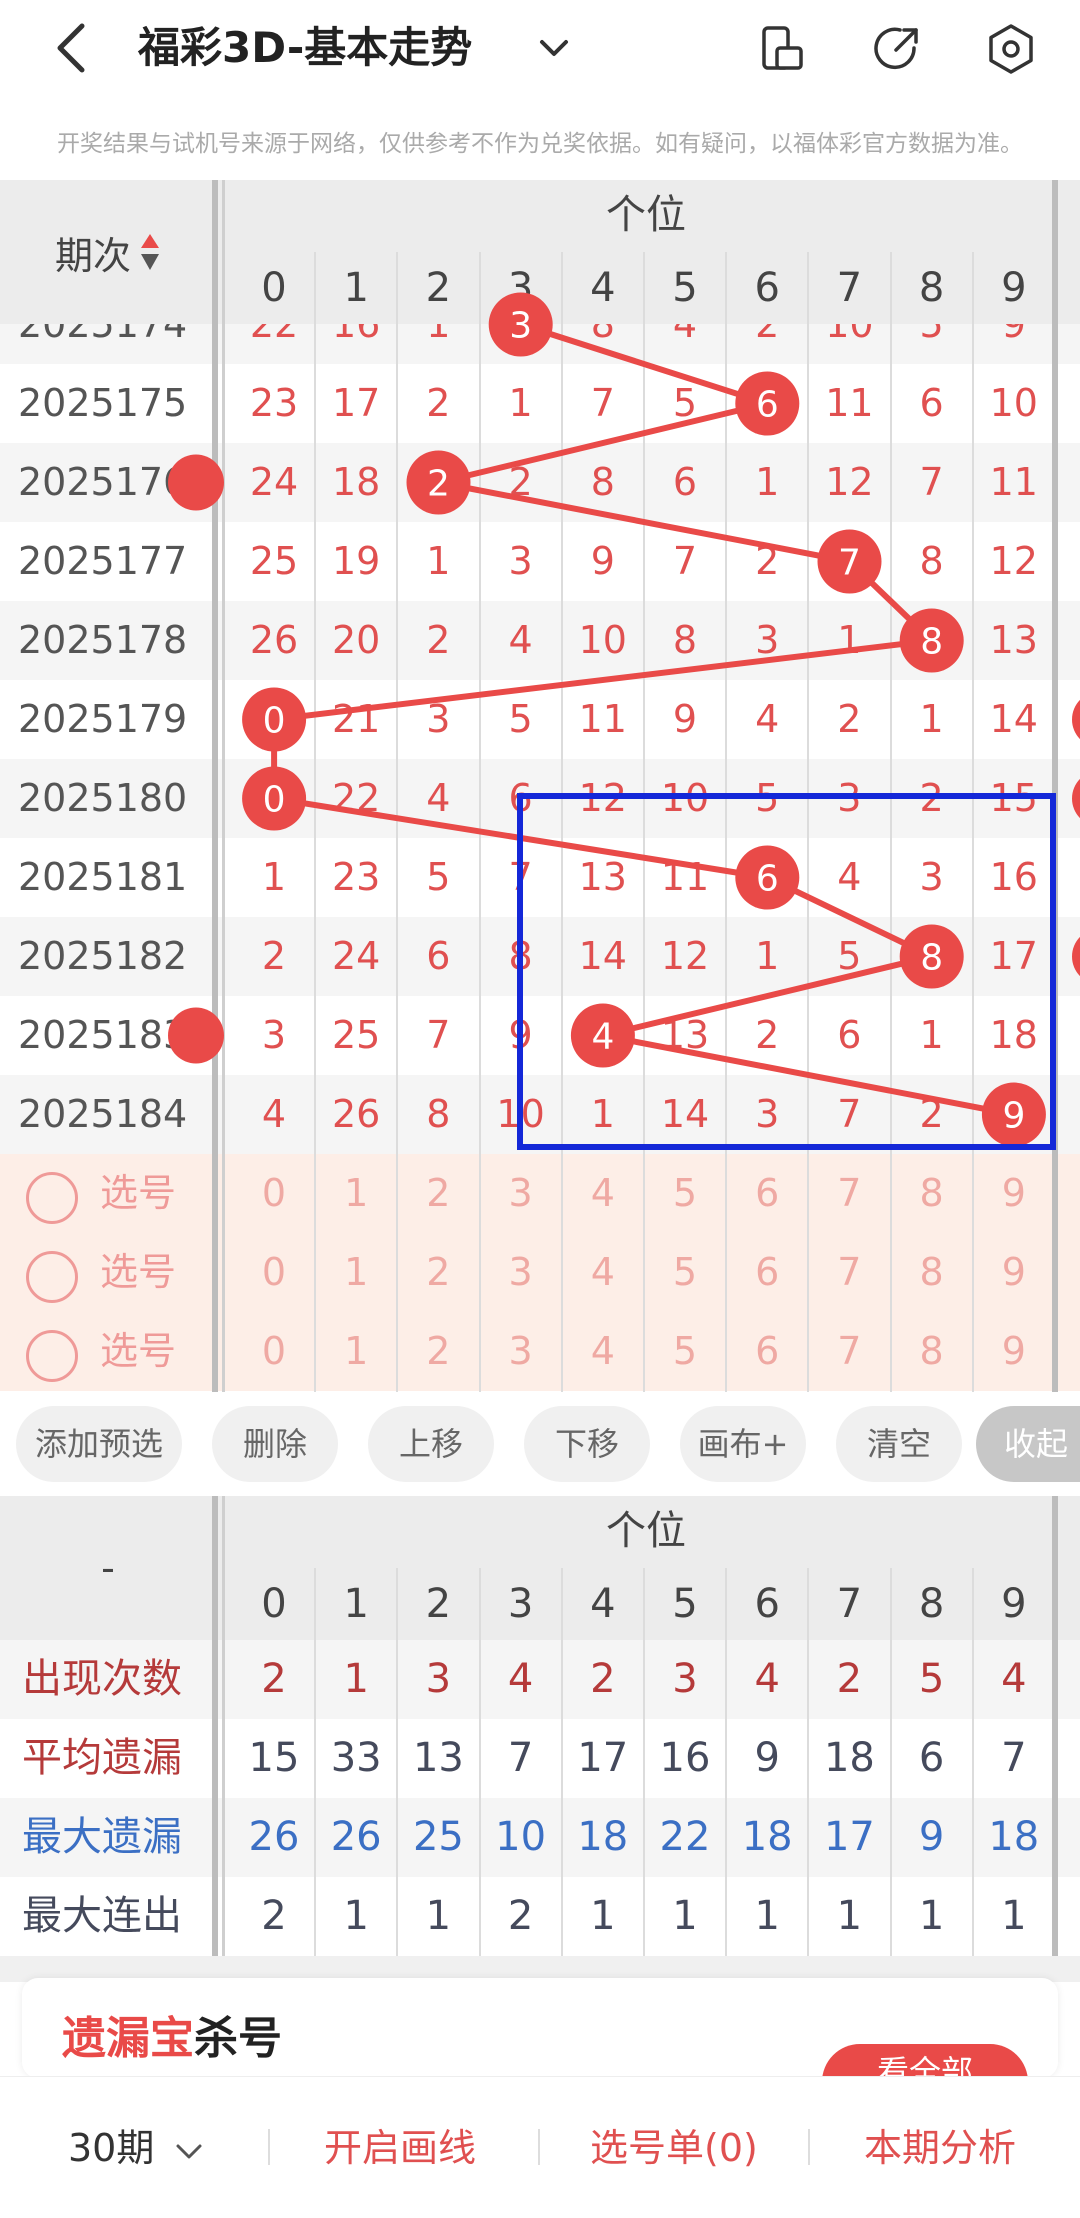 This screenshot has width=1080, height=2218. What do you see at coordinates (1011, 49) in the screenshot?
I see `settings-hexagon-icon` at bounding box center [1011, 49].